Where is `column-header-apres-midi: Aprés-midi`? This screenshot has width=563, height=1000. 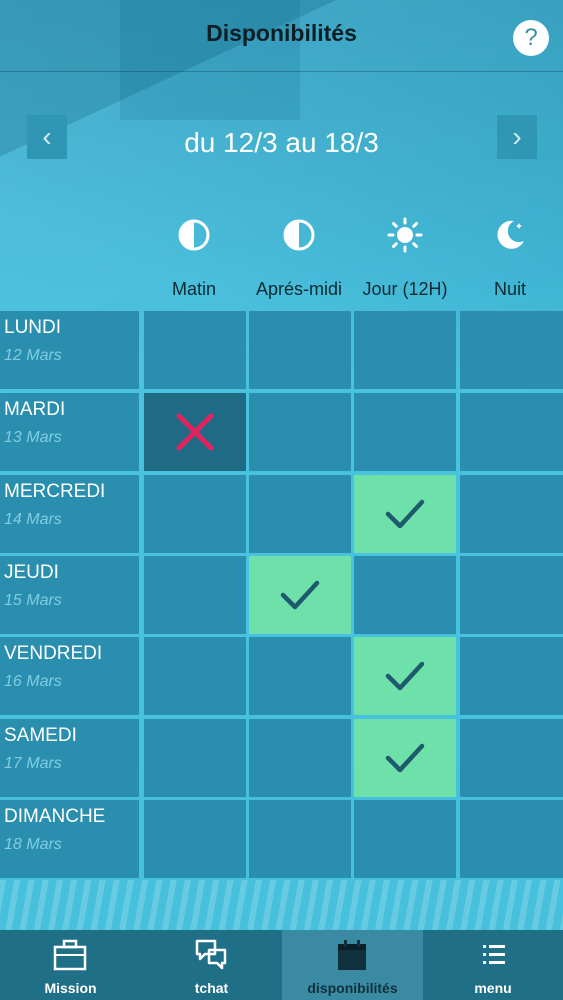
column-header-apres-midi: Aprés-midi is located at coordinates (299, 257).